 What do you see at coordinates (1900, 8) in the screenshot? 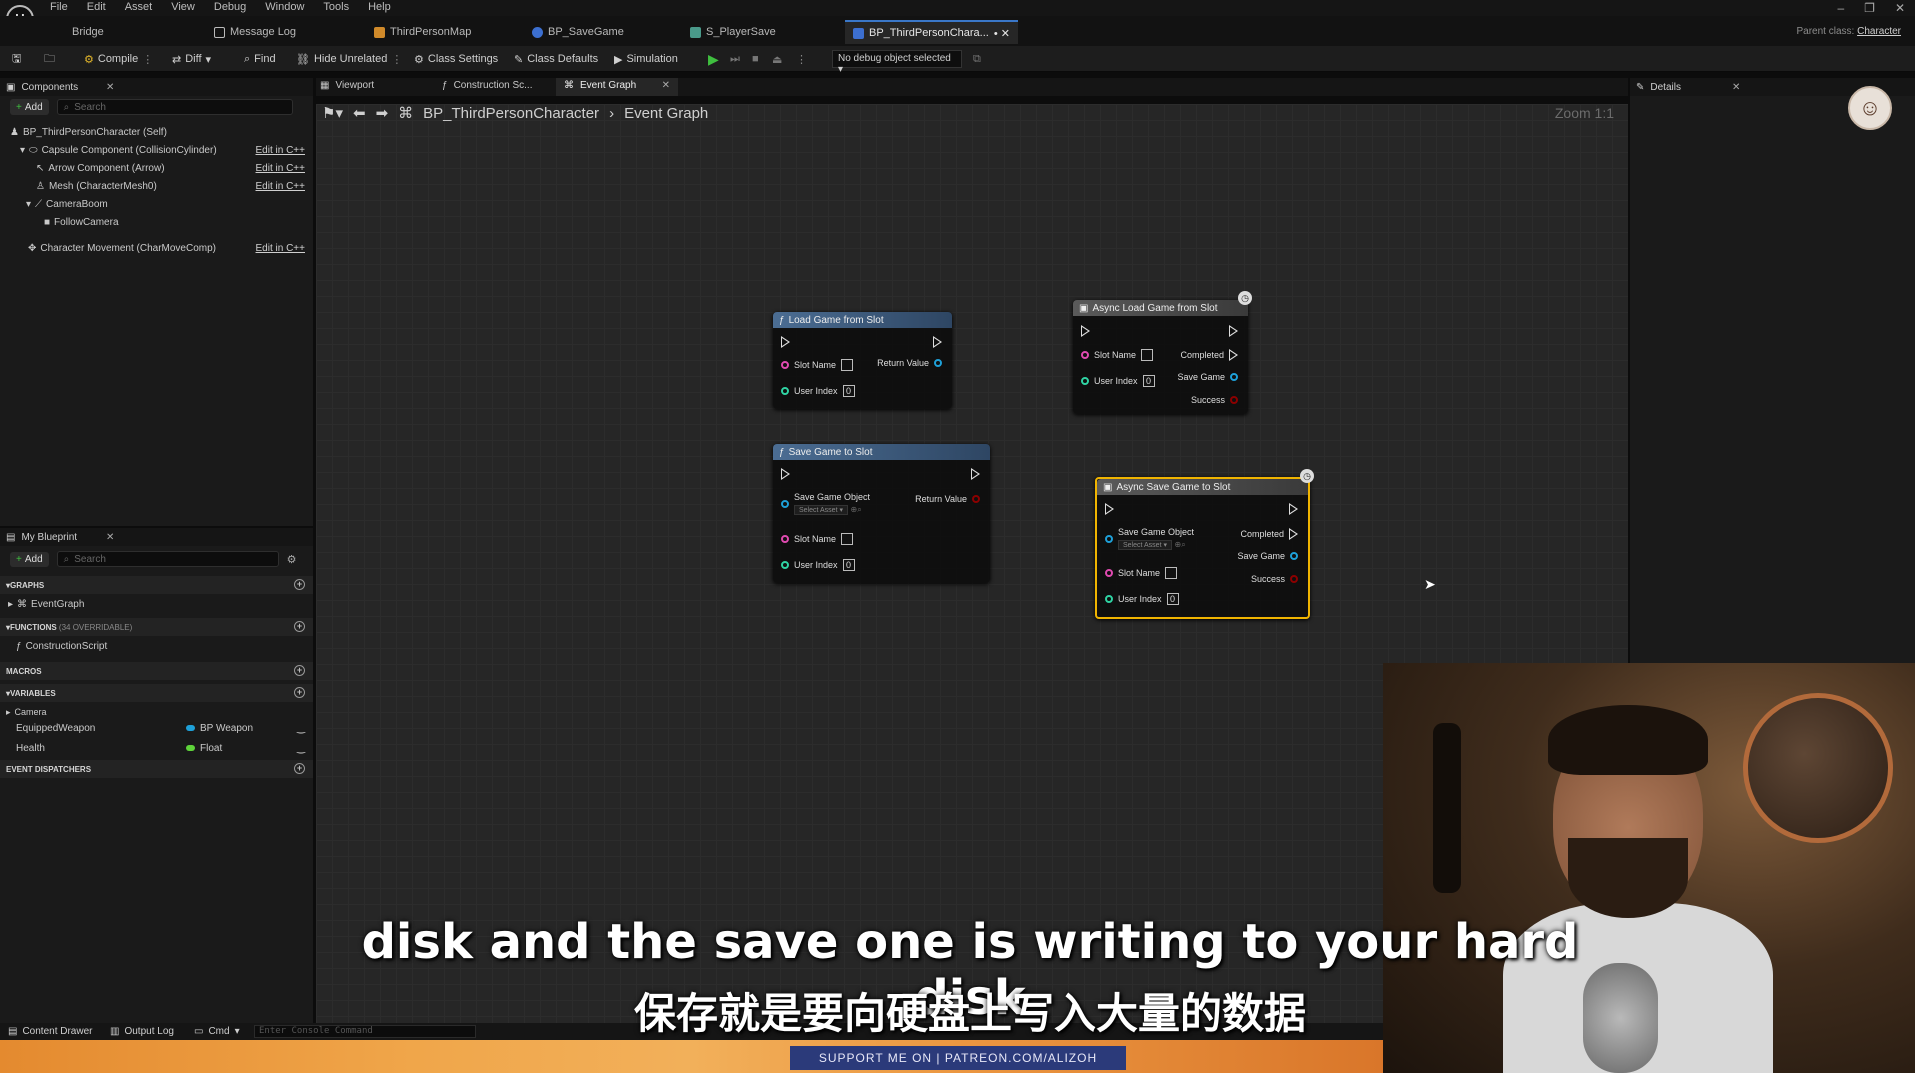
I see `close-icon: ✕` at bounding box center [1900, 8].